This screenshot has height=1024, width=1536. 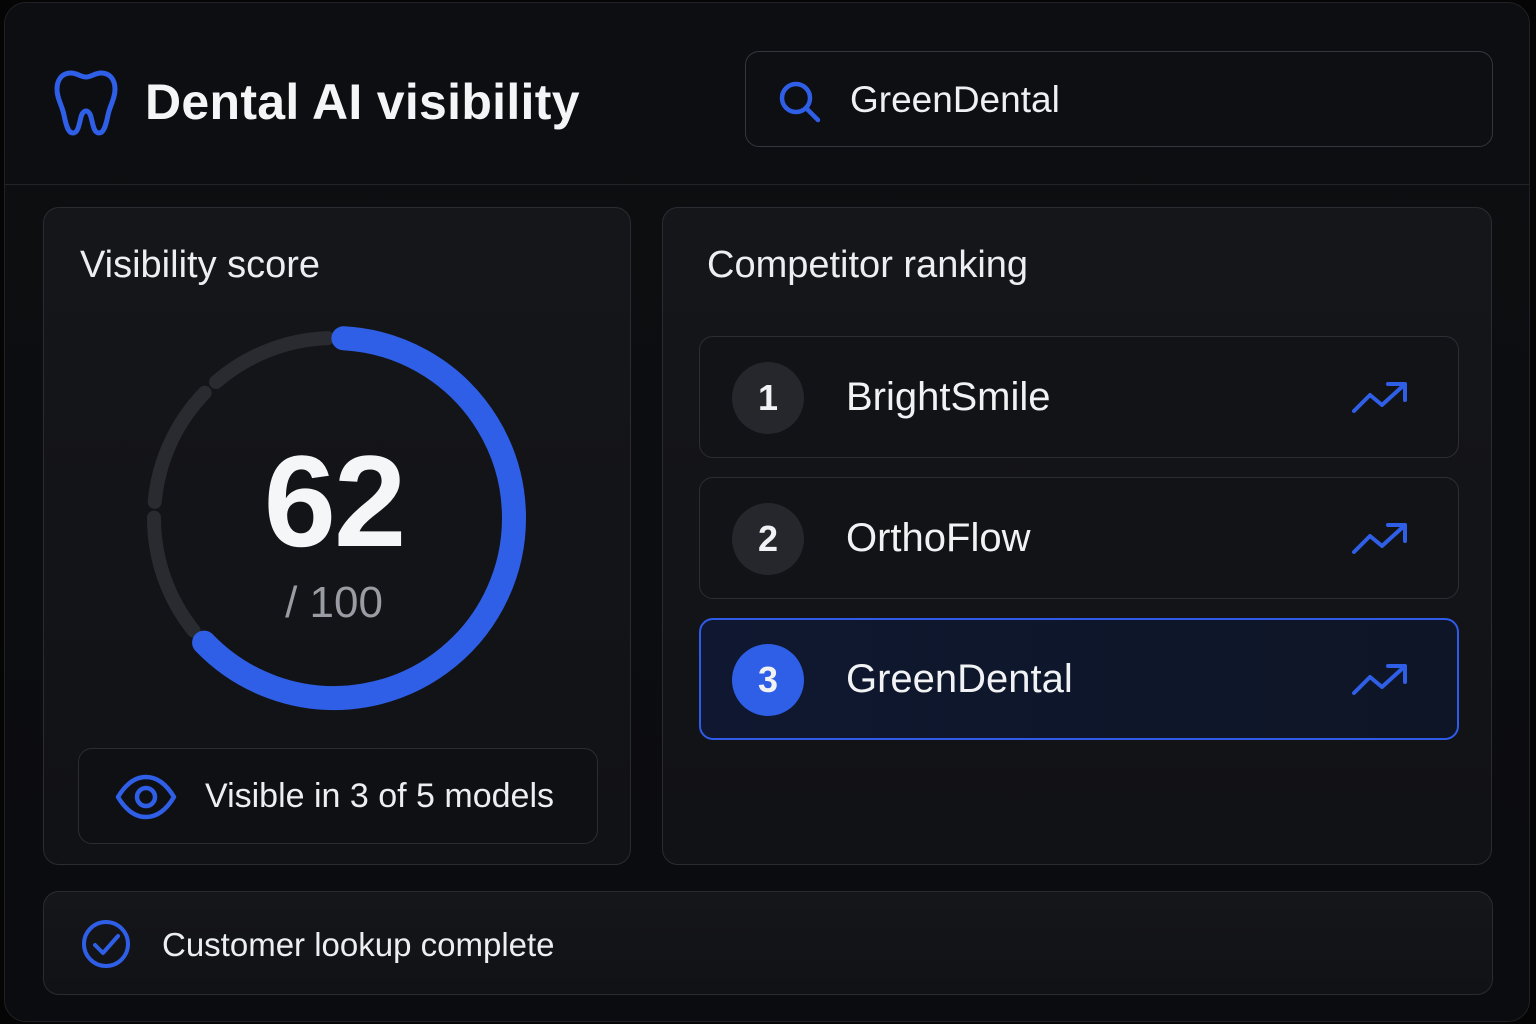 I want to click on search-box, so click(x=1119, y=99).